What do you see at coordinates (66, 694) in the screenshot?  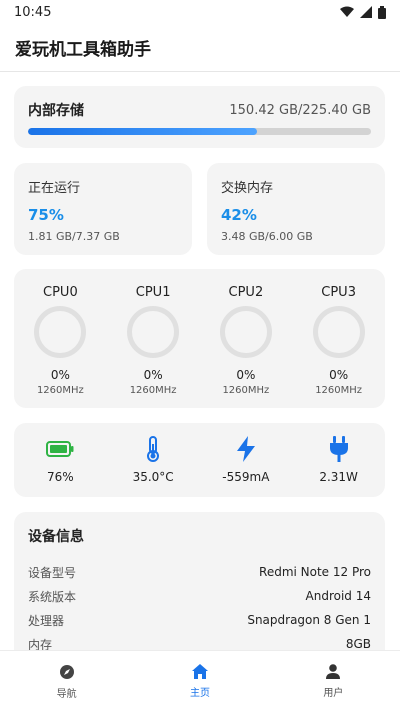 I see `nav-label-navigation: 导航` at bounding box center [66, 694].